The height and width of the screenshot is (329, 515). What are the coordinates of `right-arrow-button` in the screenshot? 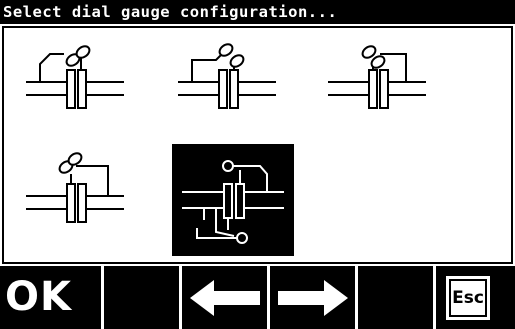 It's located at (314, 297).